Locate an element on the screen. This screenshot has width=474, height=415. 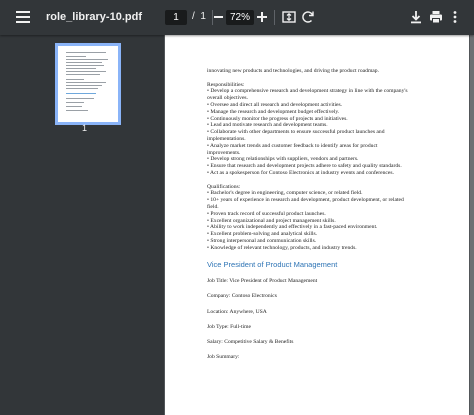
salary-field: Salary: Competitive Salary & Benefits is located at coordinates (250, 341).